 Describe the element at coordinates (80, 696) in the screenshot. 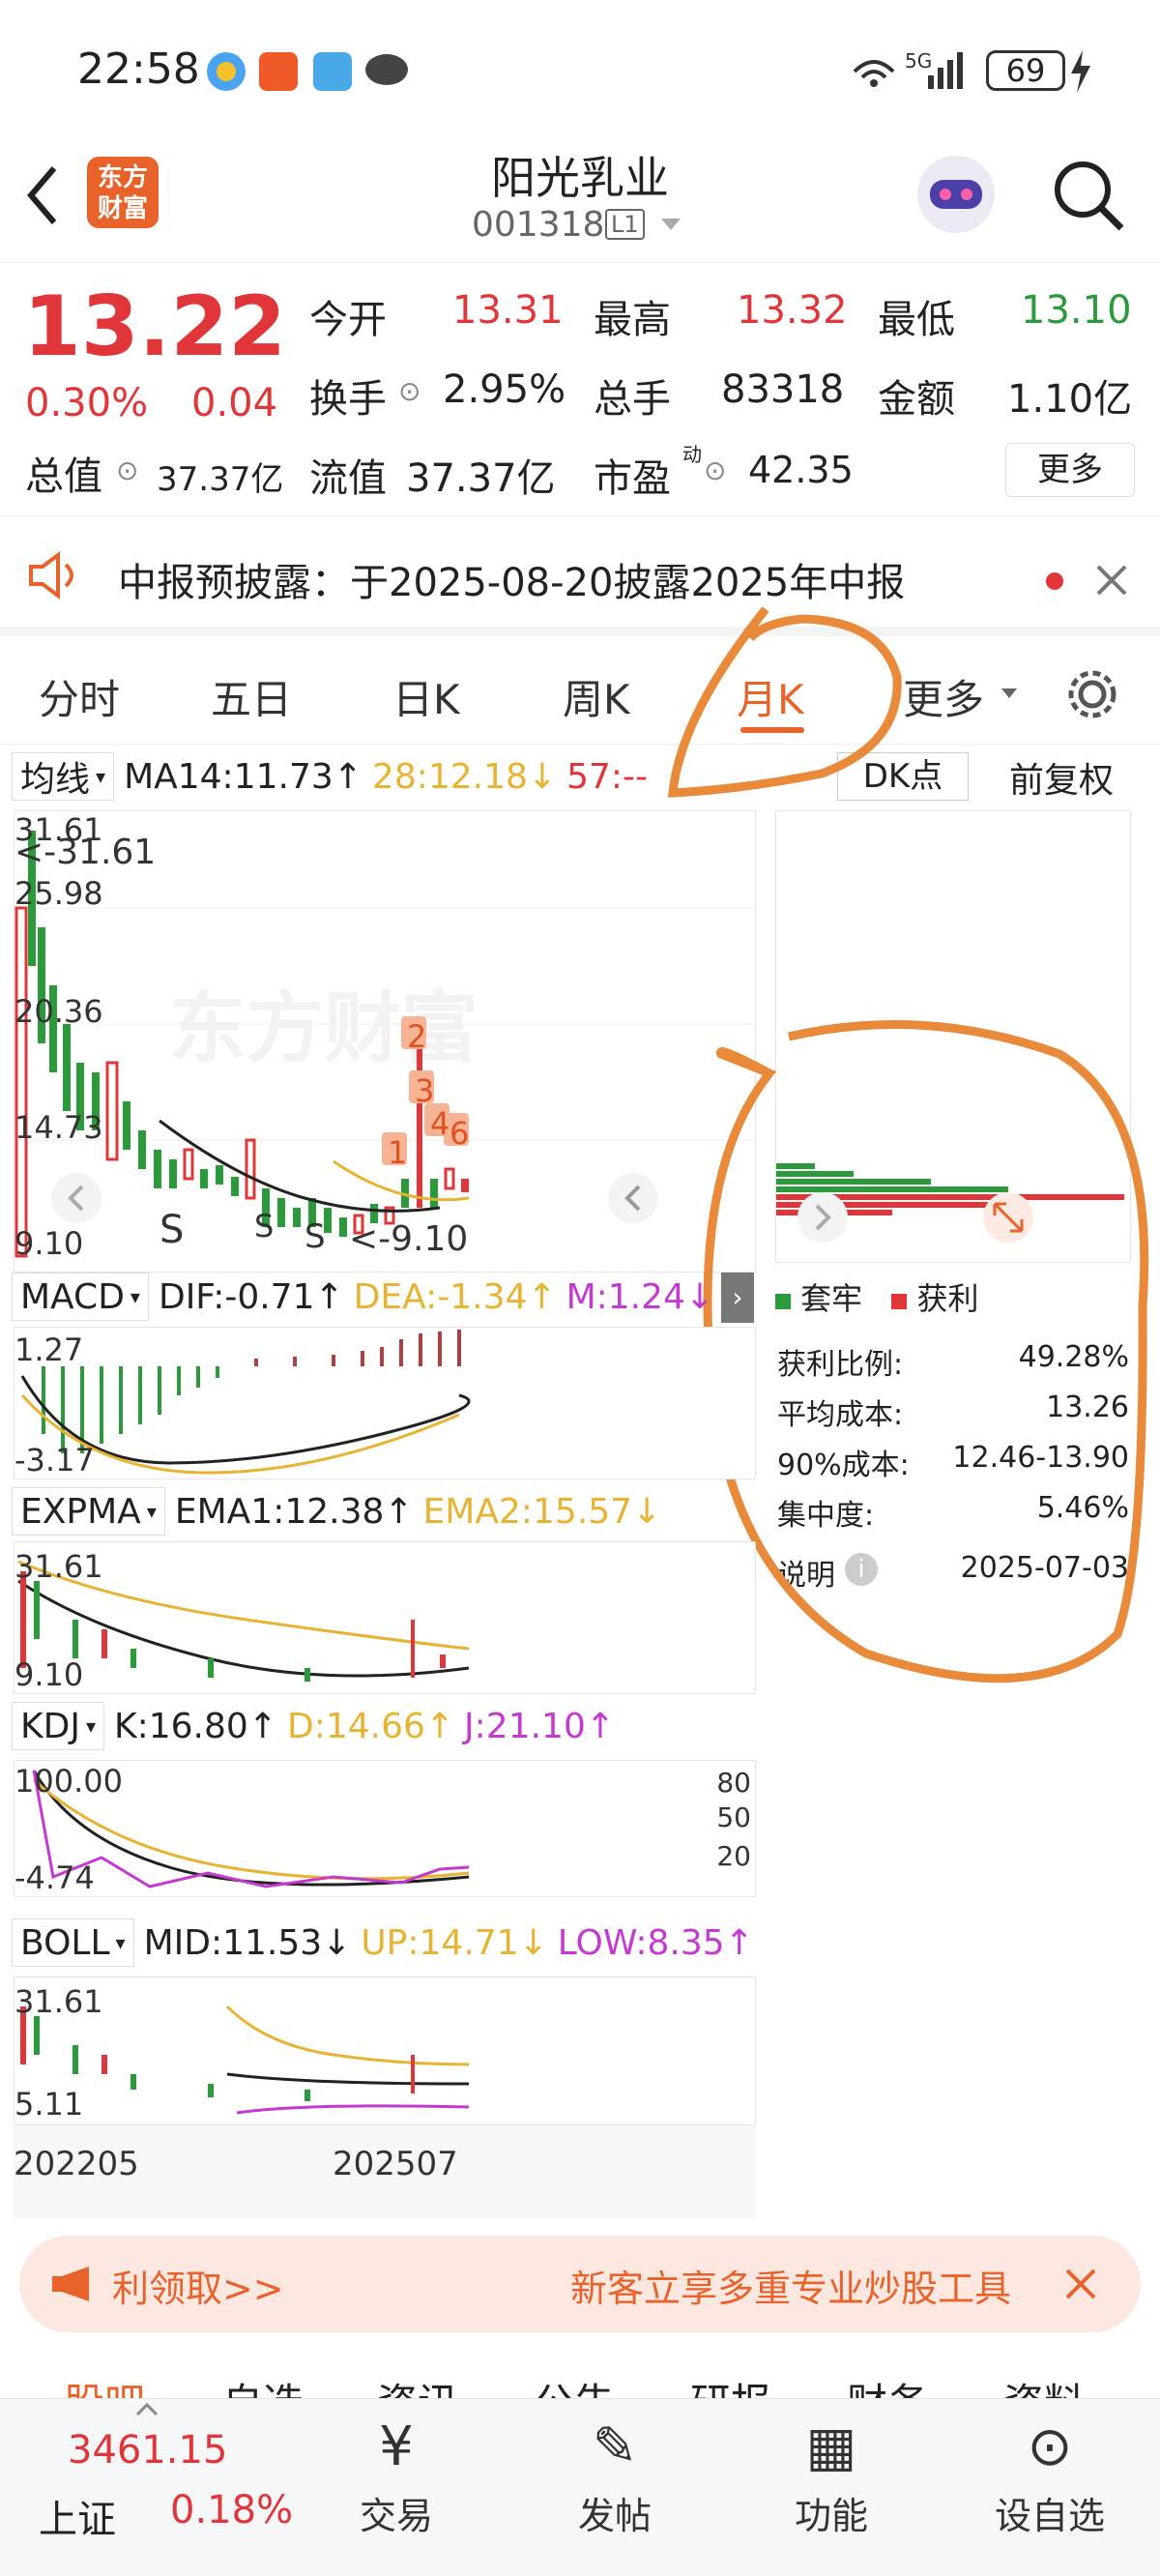

I see `tab-intraday: 分时` at that location.